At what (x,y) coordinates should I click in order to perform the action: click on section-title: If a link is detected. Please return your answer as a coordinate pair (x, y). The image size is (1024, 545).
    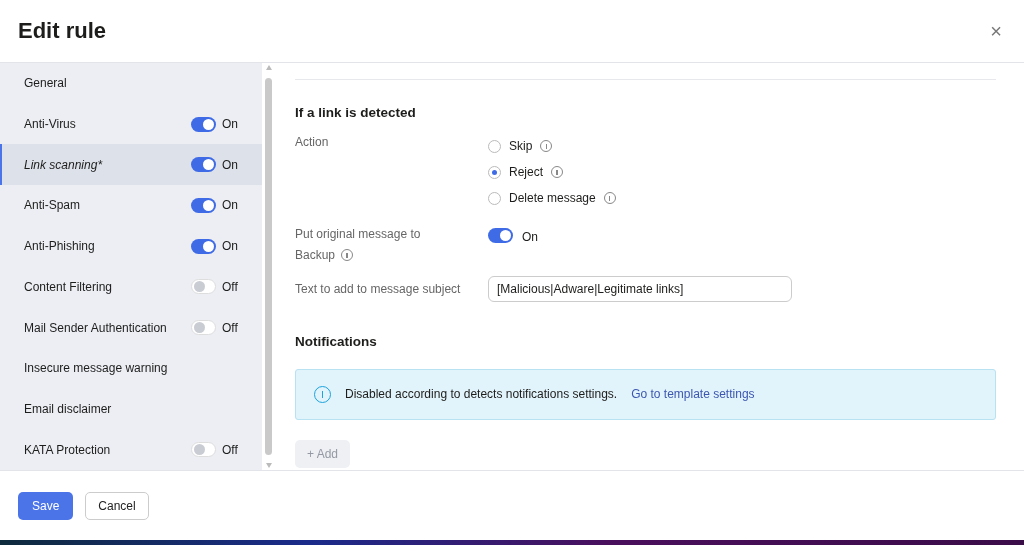
    Looking at the image, I should click on (356, 113).